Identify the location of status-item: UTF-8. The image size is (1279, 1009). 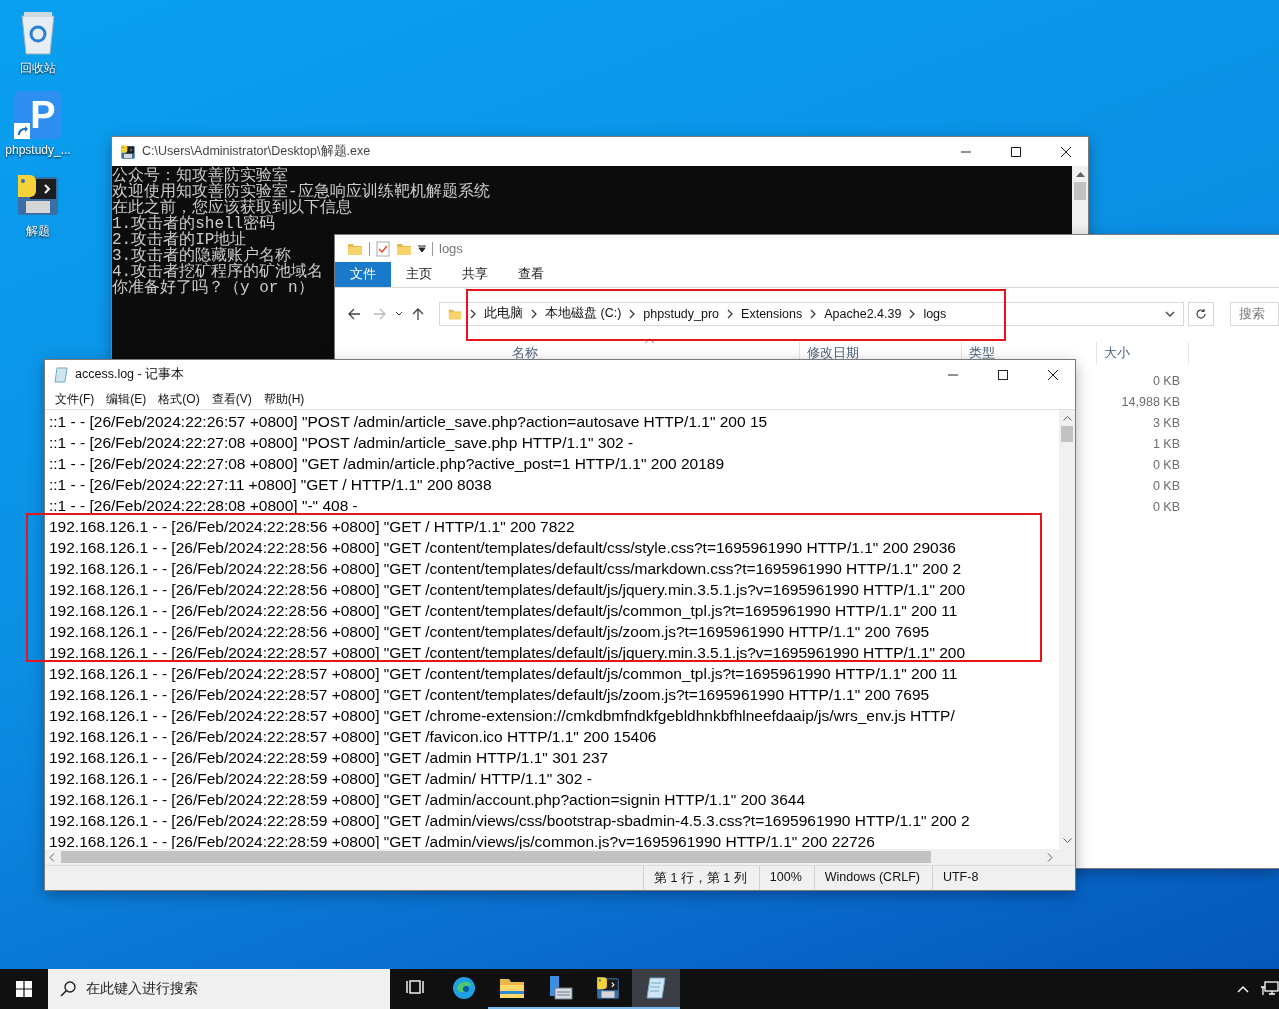
(961, 878).